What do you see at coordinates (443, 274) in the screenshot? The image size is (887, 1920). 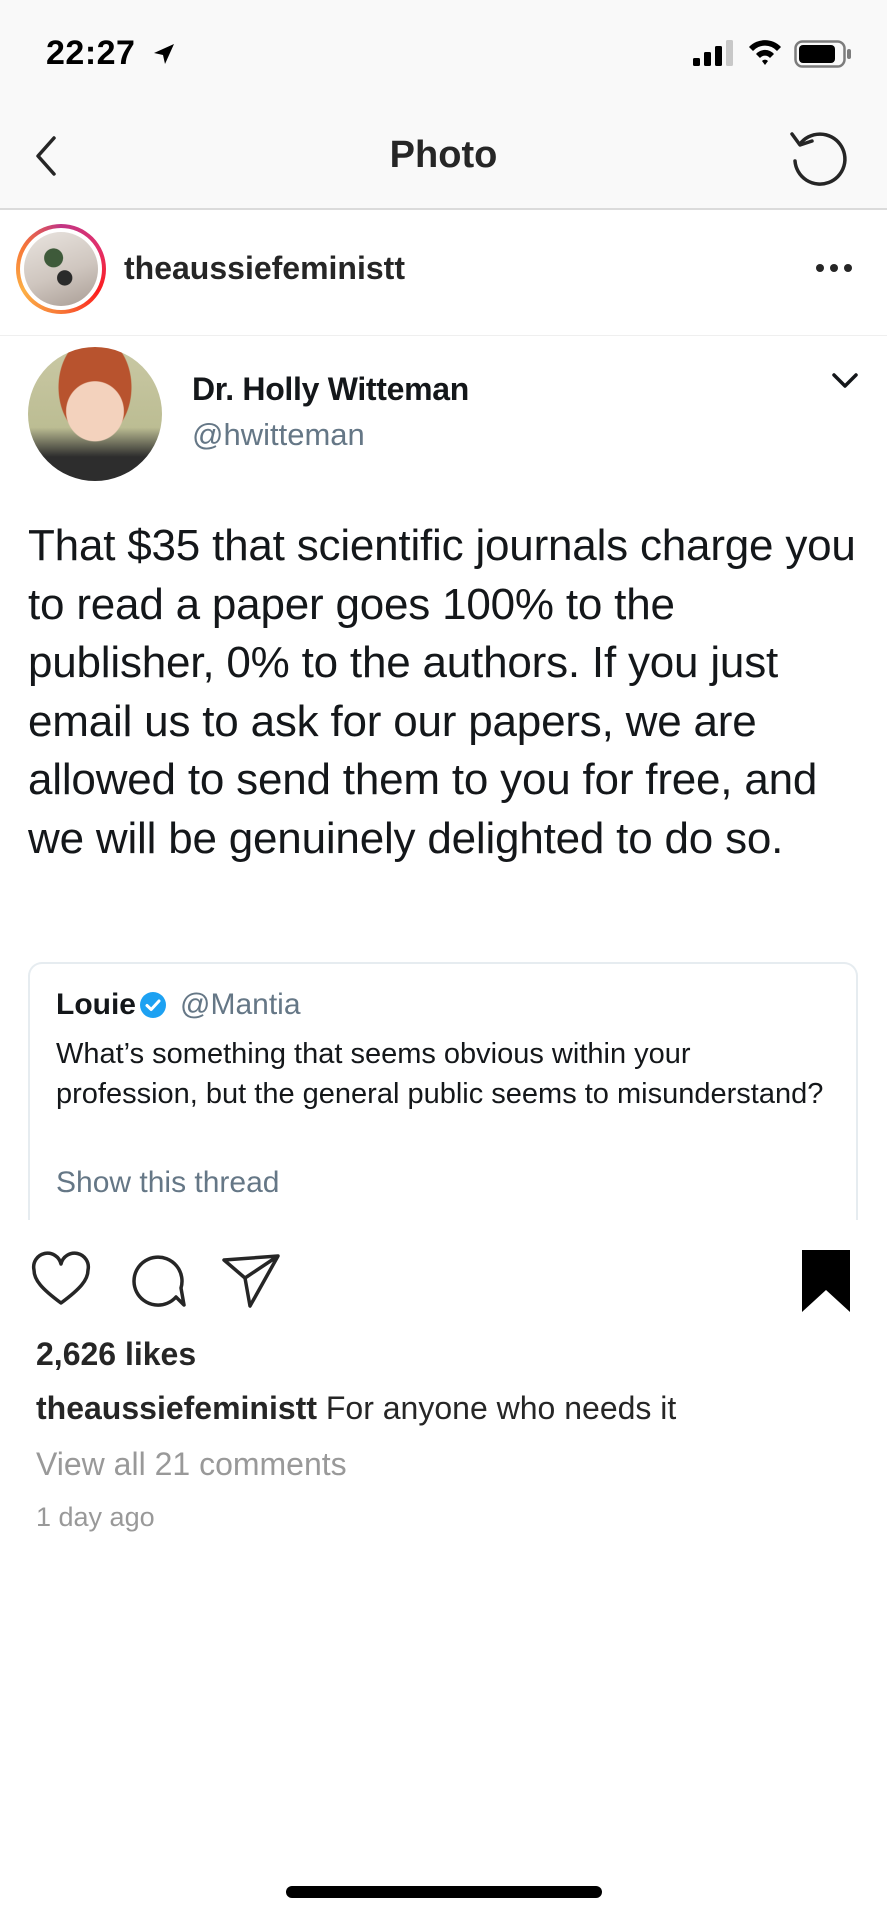 I see `post-header: theaussiefeministt` at bounding box center [443, 274].